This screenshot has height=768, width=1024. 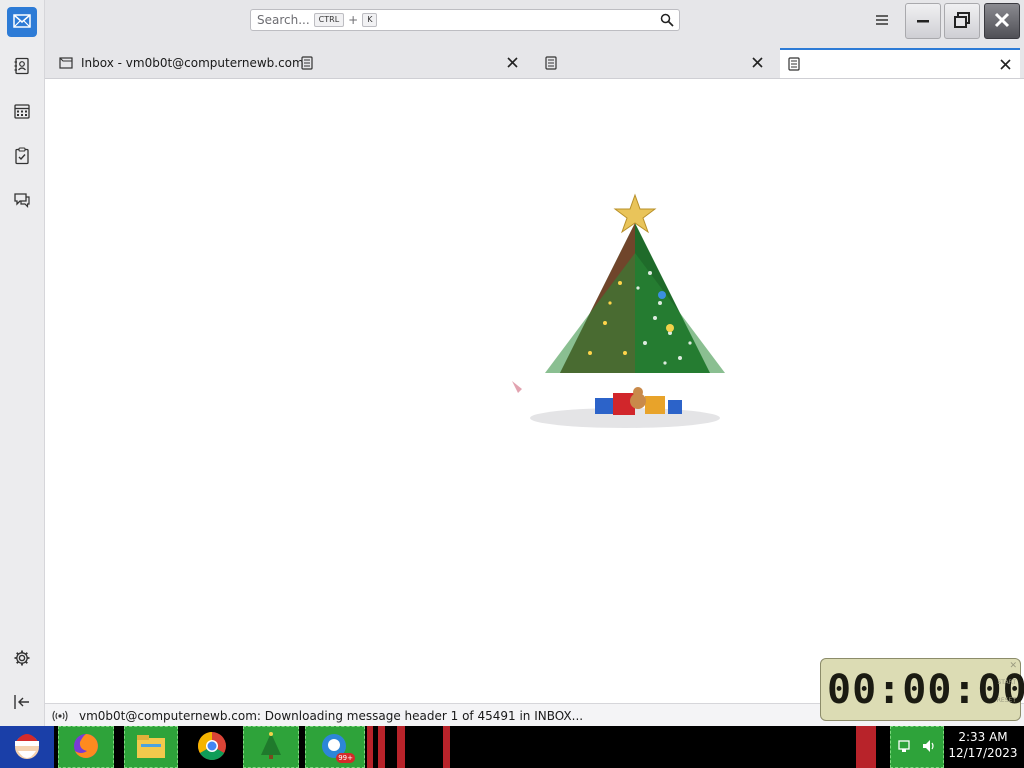 I want to click on santa-start-icon, so click(x=27, y=747).